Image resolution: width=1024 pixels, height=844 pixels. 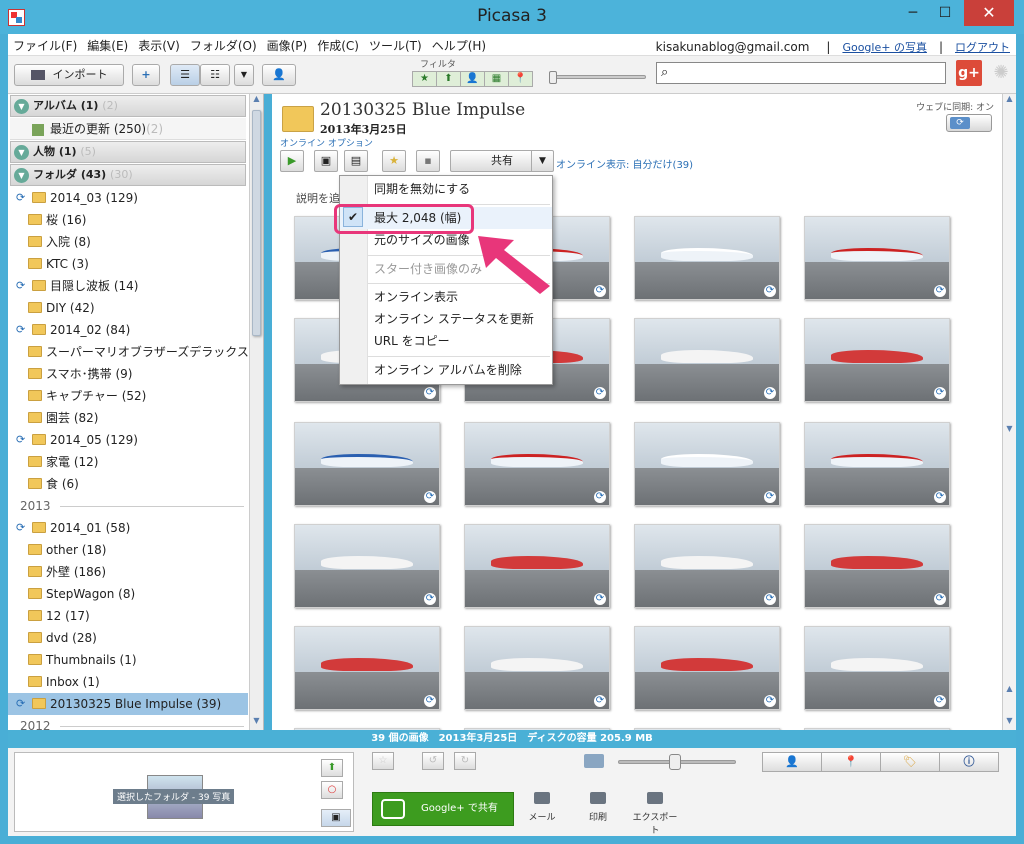 What do you see at coordinates (448, 79) in the screenshot?
I see `upload-filter-icon: ⬆` at bounding box center [448, 79].